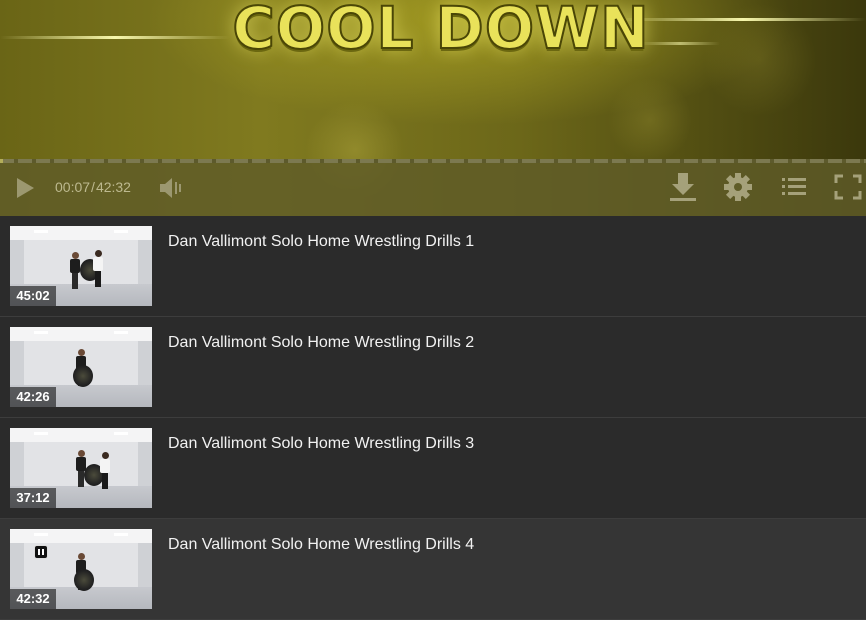 The height and width of the screenshot is (620, 866). What do you see at coordinates (33, 296) in the screenshot?
I see `video-duration: 45:02` at bounding box center [33, 296].